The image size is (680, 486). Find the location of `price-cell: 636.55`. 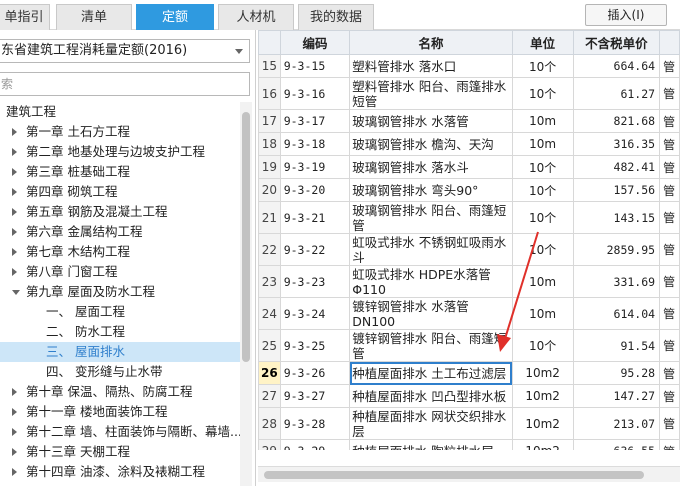

price-cell: 636.55 is located at coordinates (616, 444).